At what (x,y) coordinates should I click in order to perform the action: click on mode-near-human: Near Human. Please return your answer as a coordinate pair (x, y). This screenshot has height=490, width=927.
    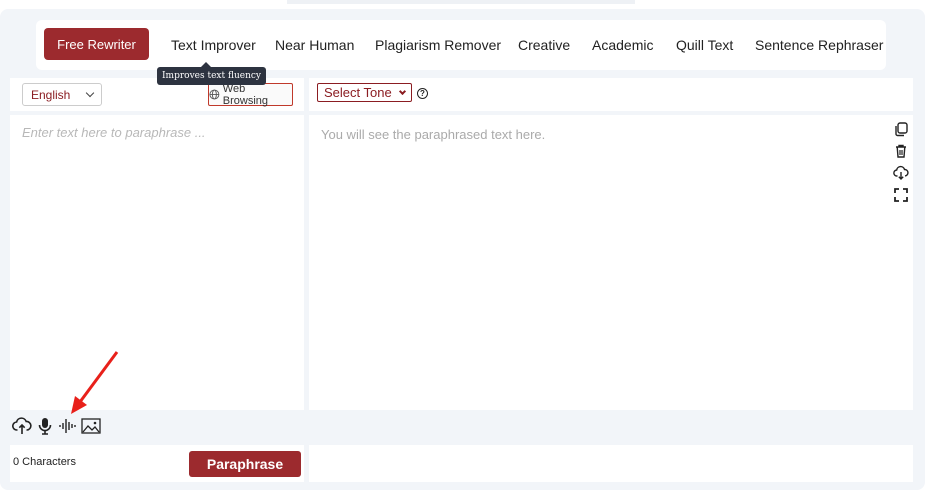
    Looking at the image, I should click on (314, 45).